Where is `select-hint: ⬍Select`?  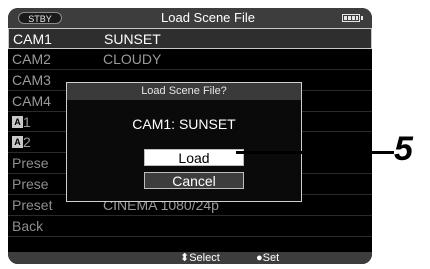 select-hint: ⬍Select is located at coordinates (200, 258).